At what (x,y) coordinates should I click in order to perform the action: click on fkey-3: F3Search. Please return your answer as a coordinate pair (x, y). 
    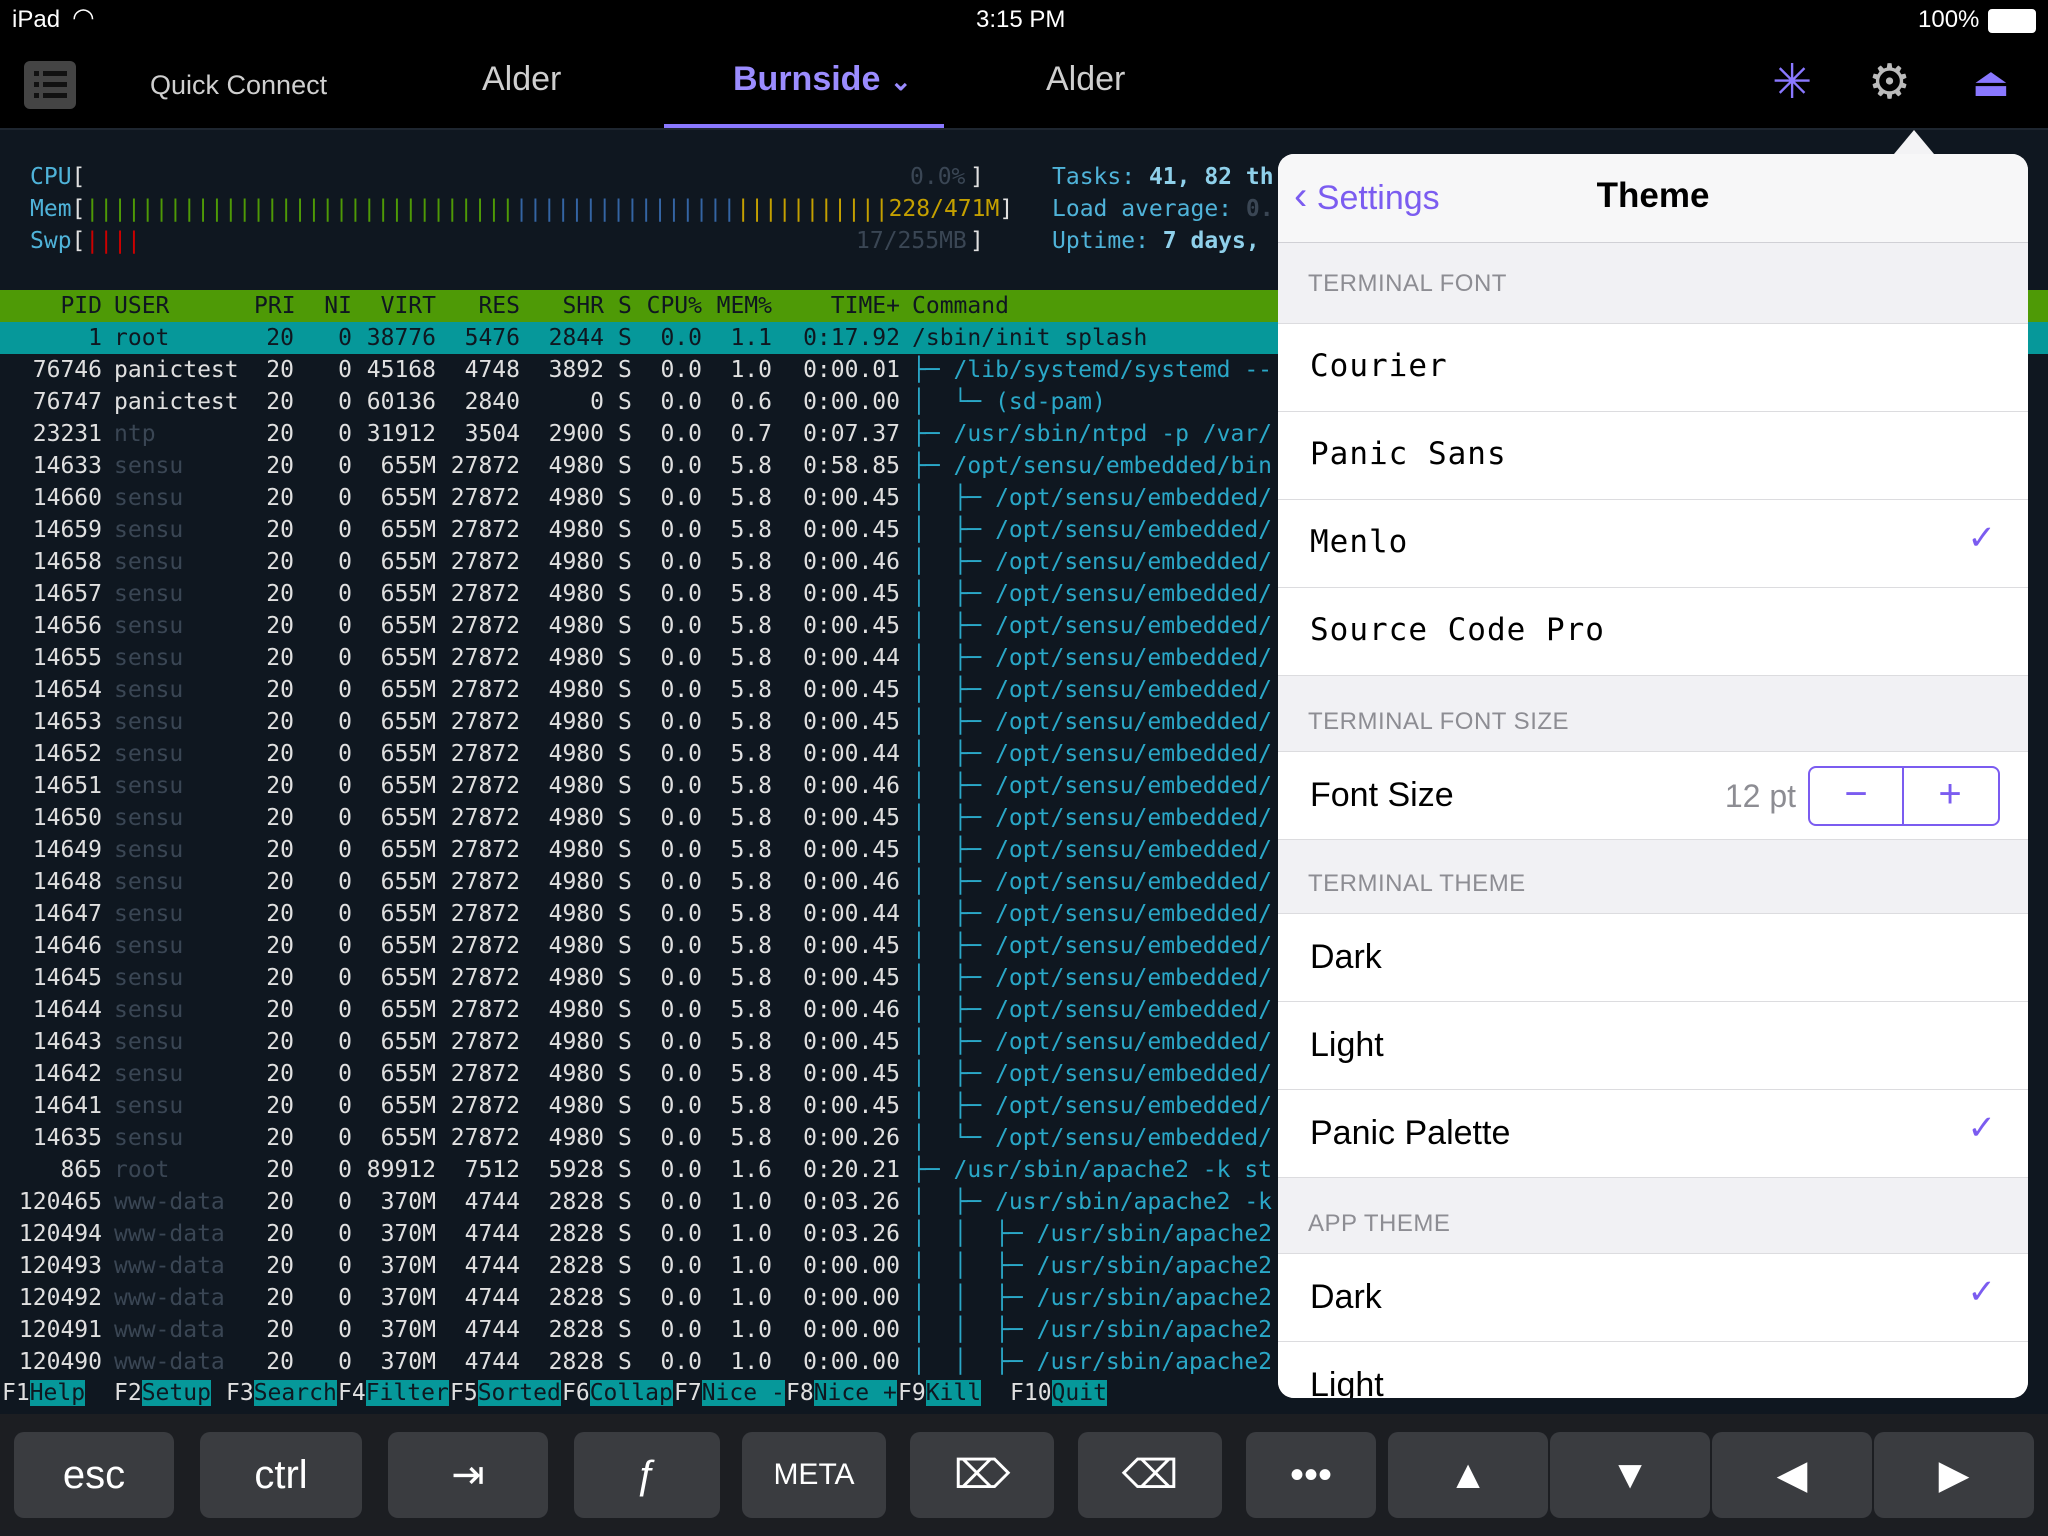
    Looking at the image, I should click on (281, 1395).